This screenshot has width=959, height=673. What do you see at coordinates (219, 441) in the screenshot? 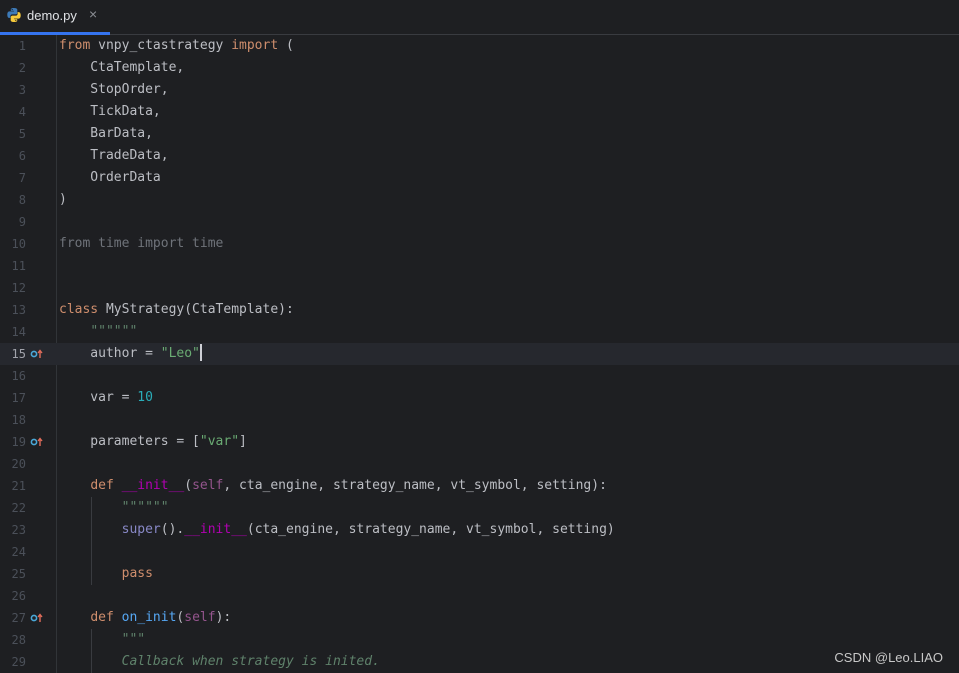
I see `code-token: "var"` at bounding box center [219, 441].